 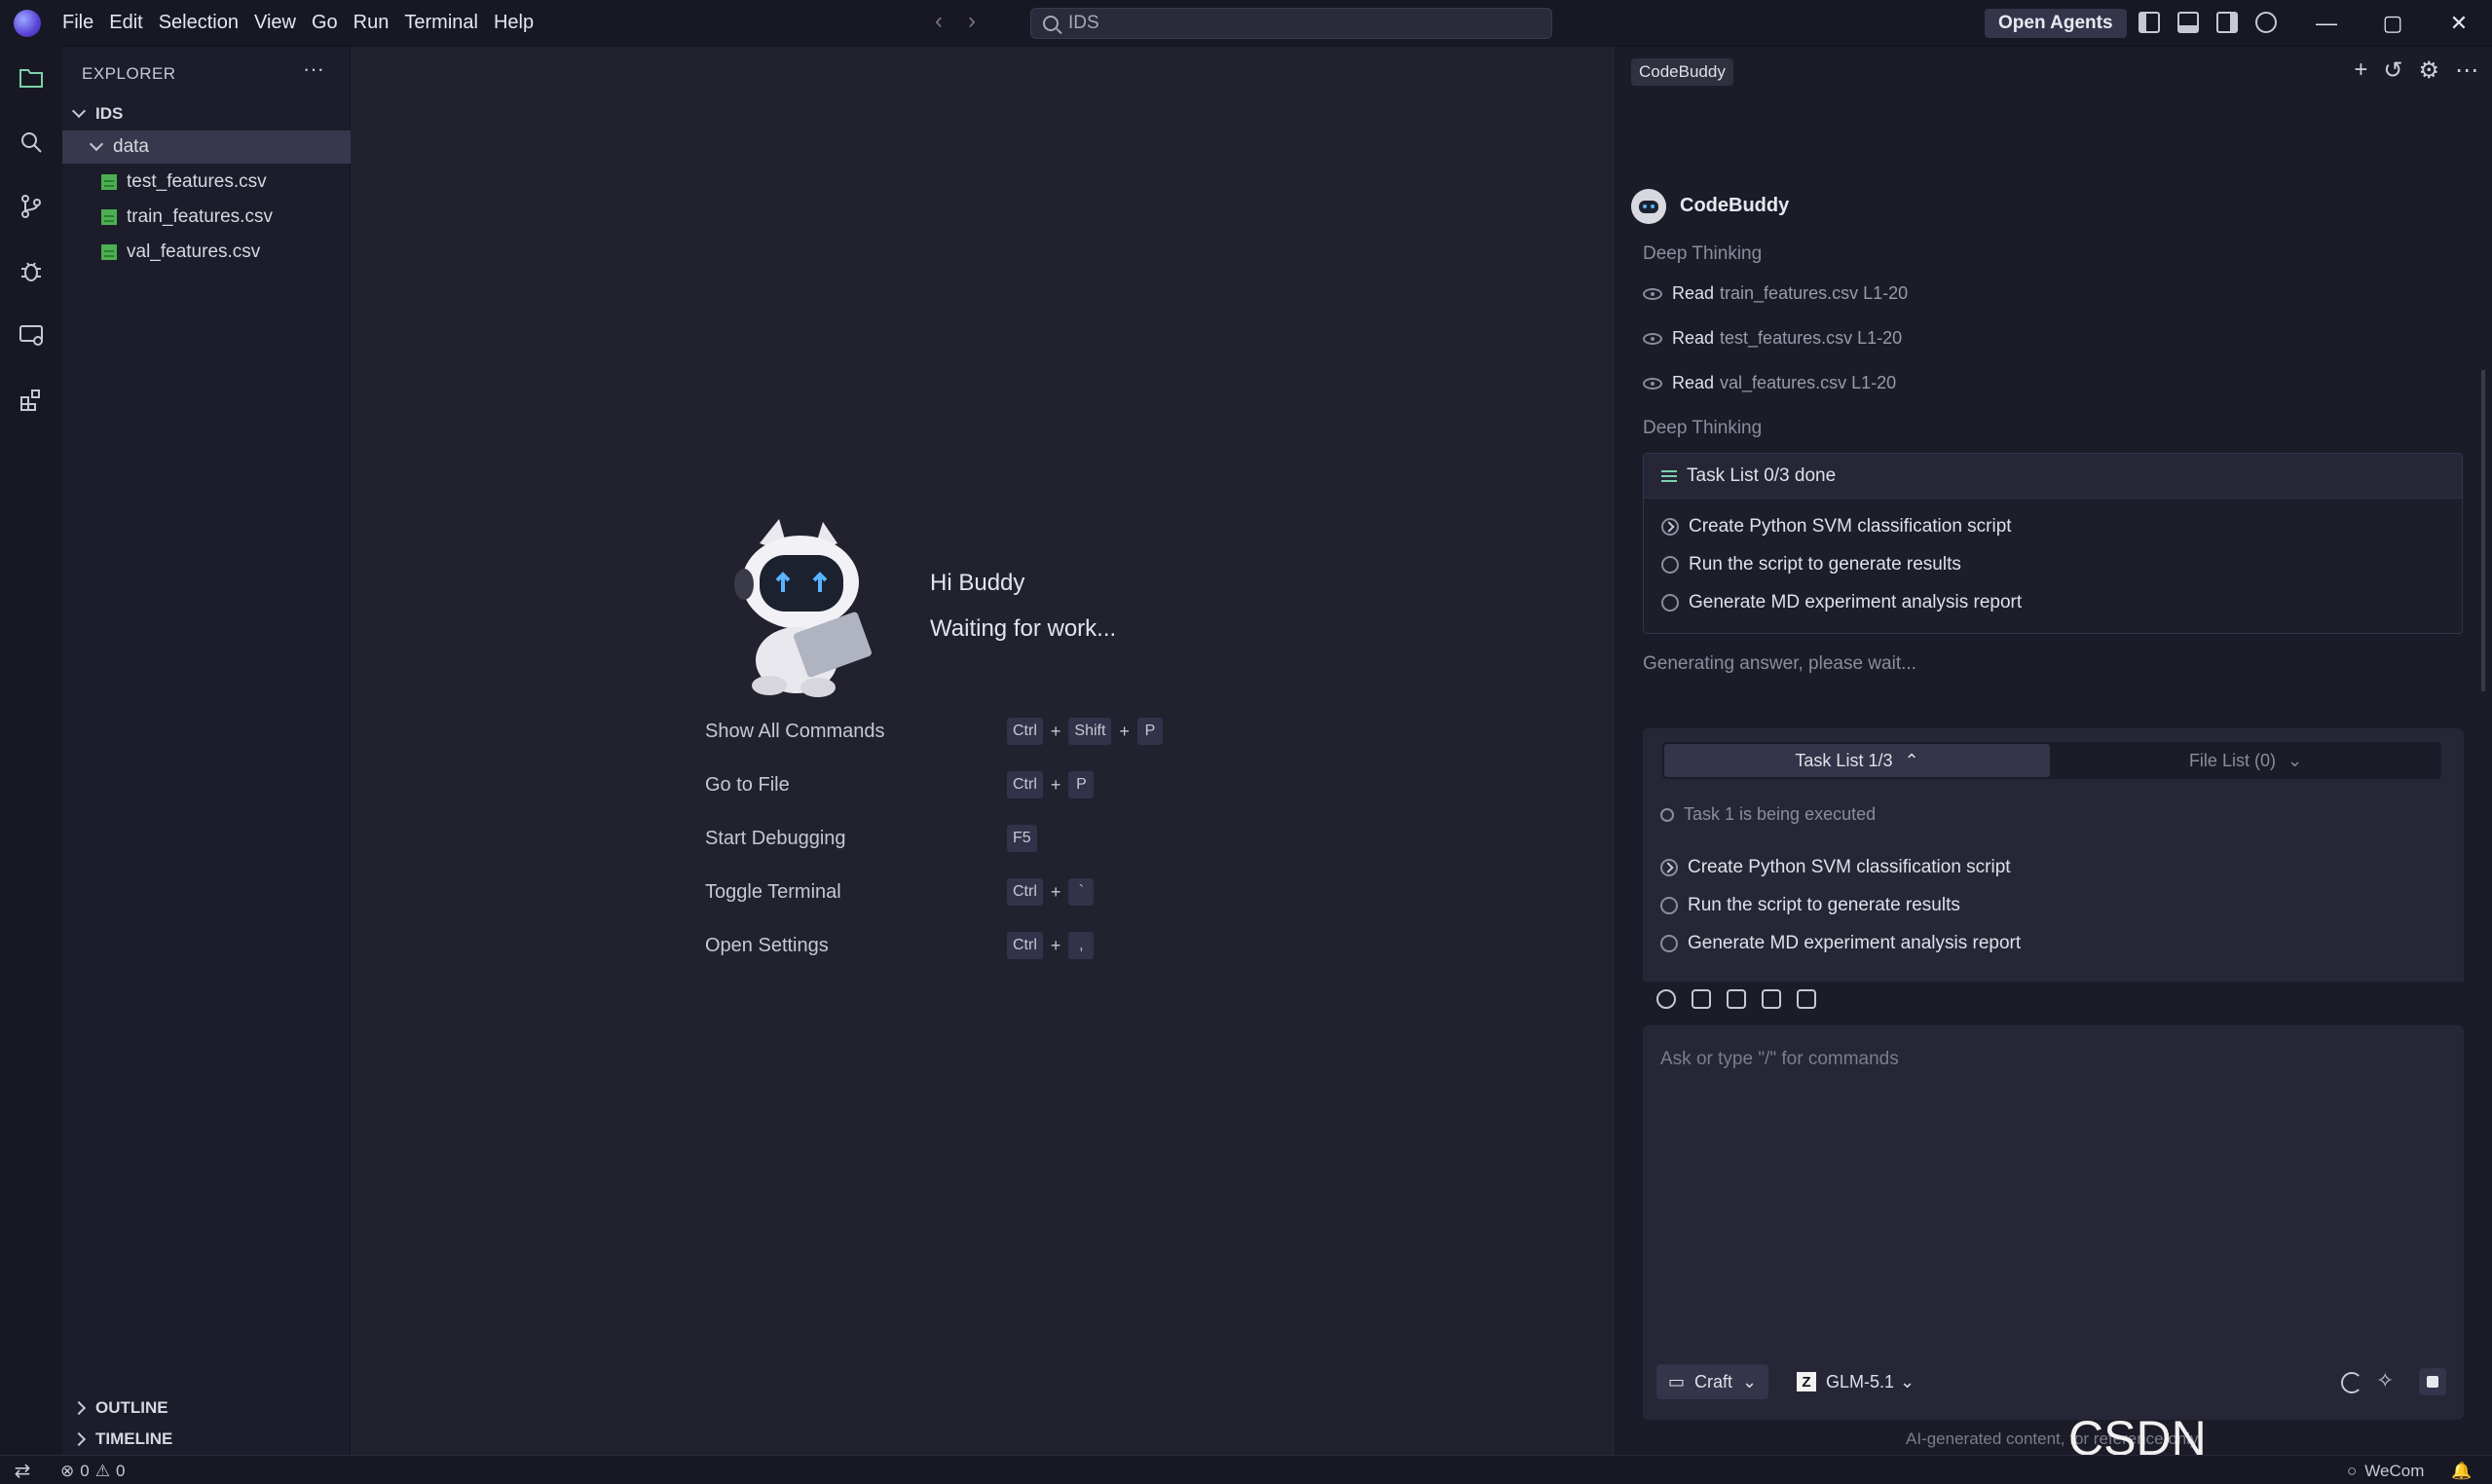 What do you see at coordinates (2326, 23) in the screenshot?
I see `minimize-button: —` at bounding box center [2326, 23].